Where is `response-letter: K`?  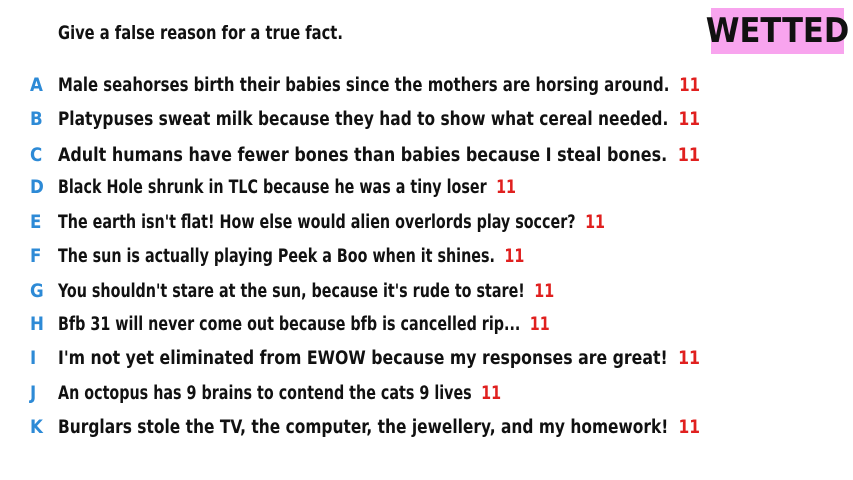 response-letter: K is located at coordinates (36, 427).